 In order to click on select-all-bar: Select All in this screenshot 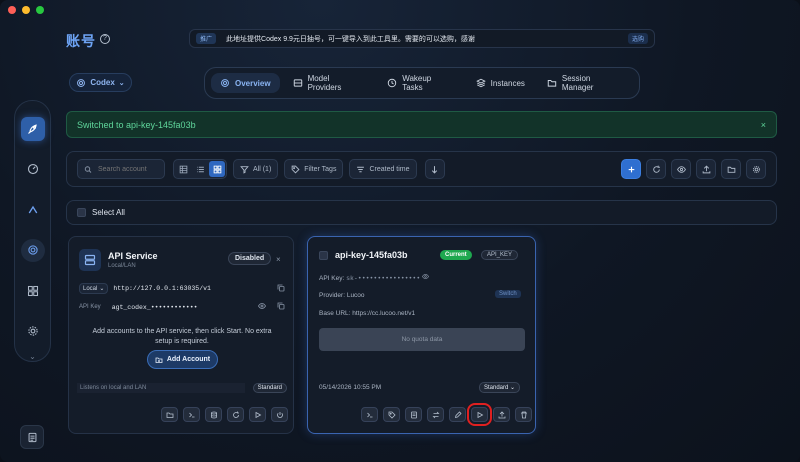, I will do `click(421, 212)`.